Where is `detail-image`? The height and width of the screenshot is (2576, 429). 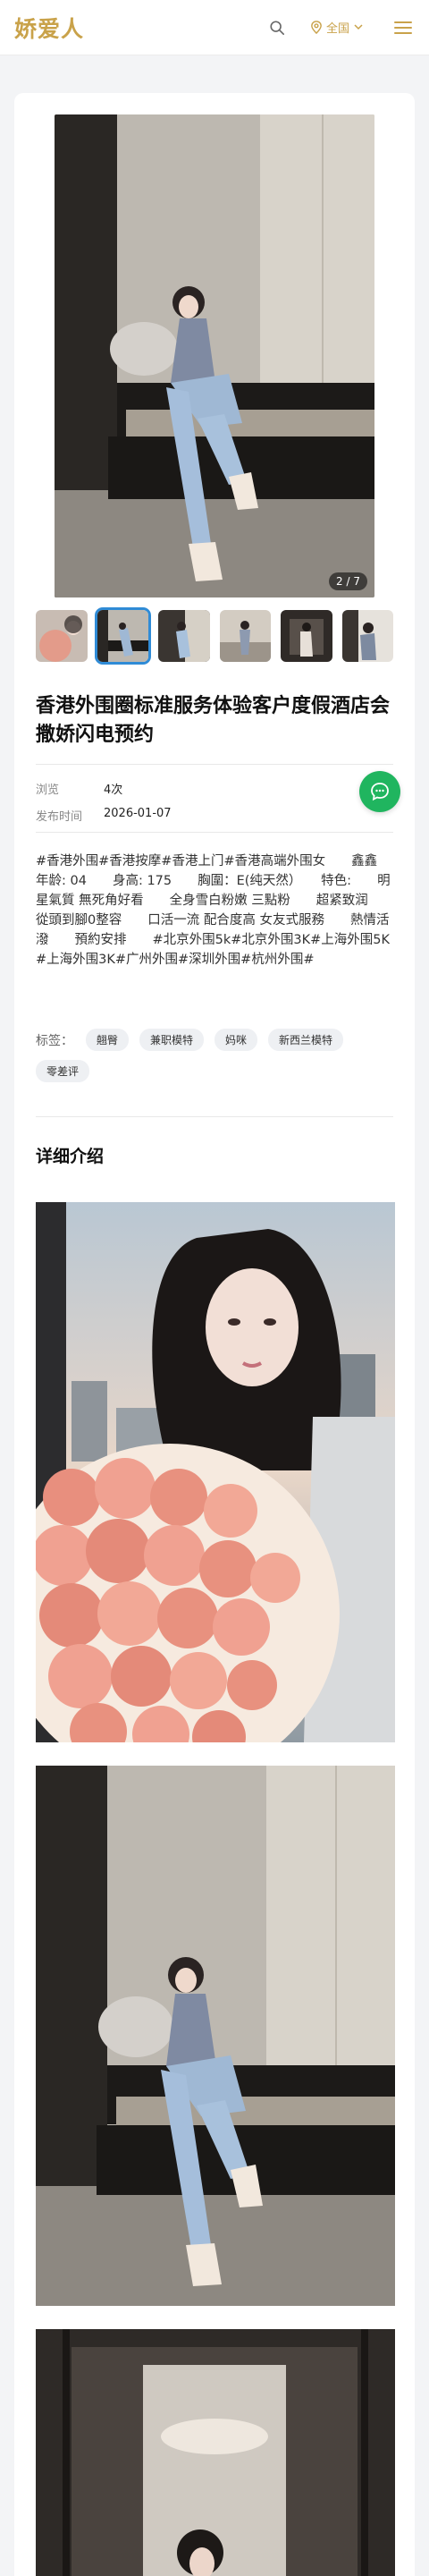
detail-image is located at coordinates (216, 2452).